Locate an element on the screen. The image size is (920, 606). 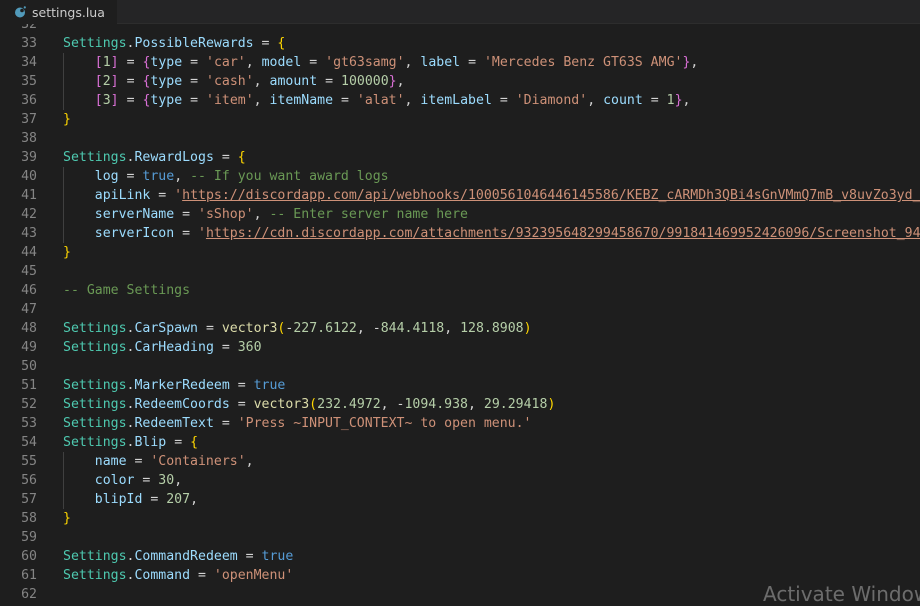
code-line: 55 name = 'Containers', is located at coordinates (460, 461).